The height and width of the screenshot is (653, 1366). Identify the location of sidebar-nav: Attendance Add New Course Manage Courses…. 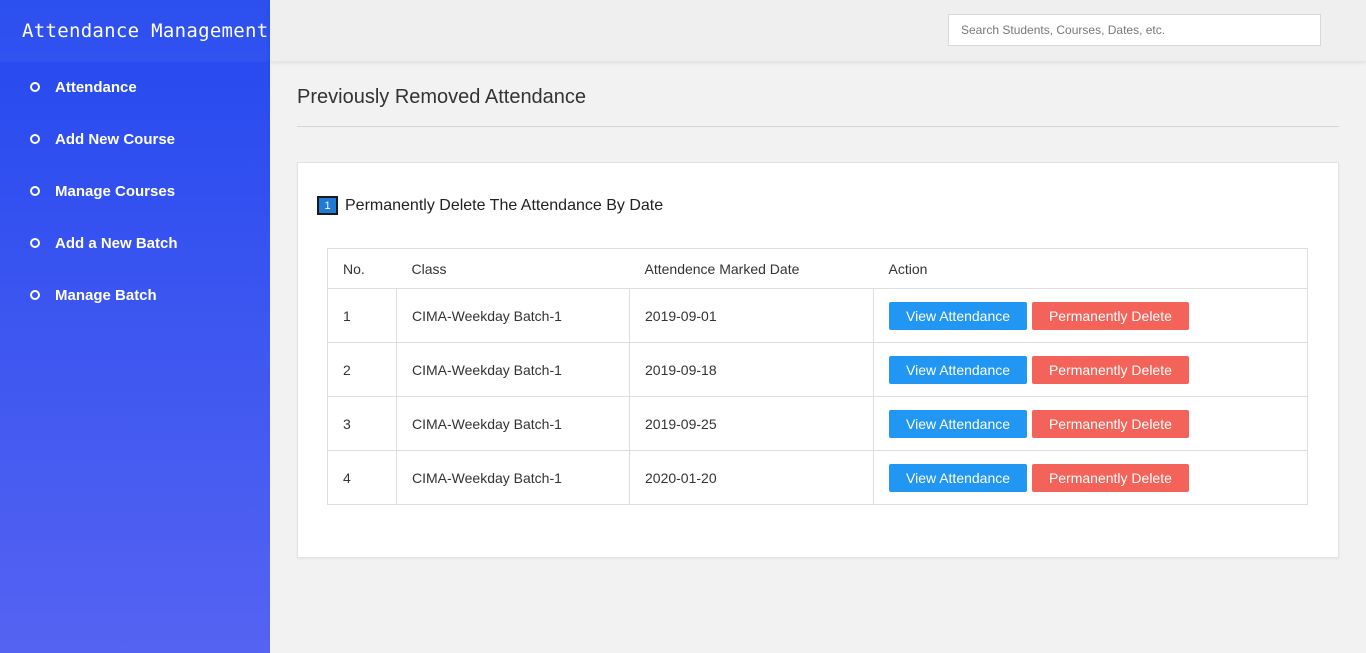
(135, 192).